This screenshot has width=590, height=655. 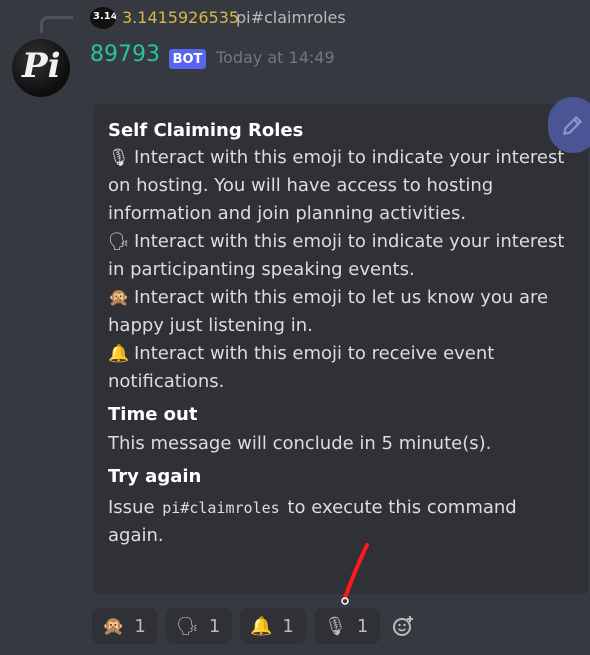 I want to click on embed-title: Self Claiming Roles, so click(x=206, y=130).